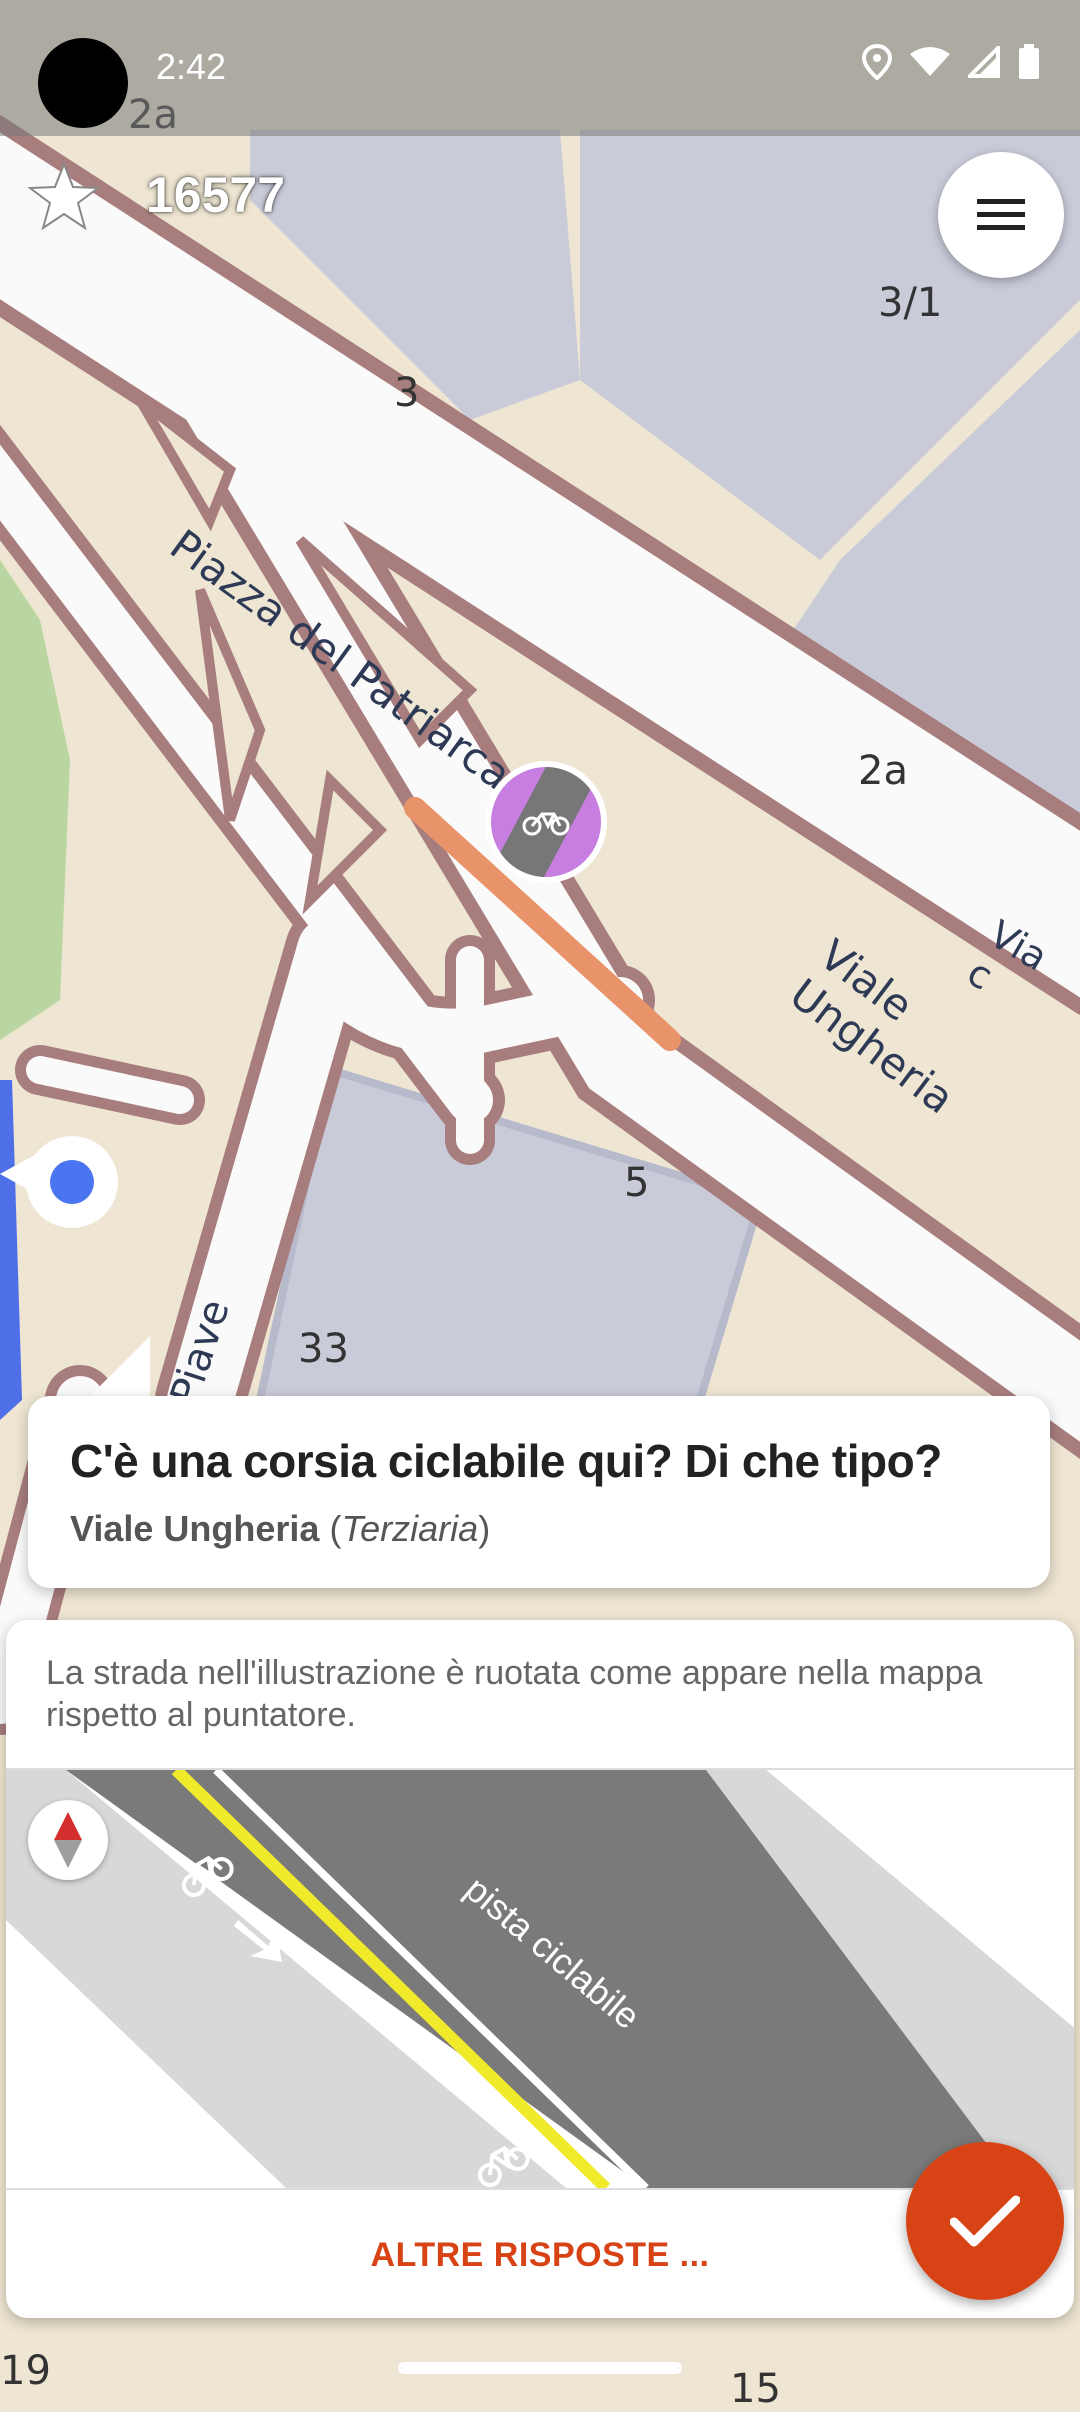 This screenshot has width=1080, height=2412. Describe the element at coordinates (410, 1528) in the screenshot. I see `quest-road-class: Terziaria` at that location.